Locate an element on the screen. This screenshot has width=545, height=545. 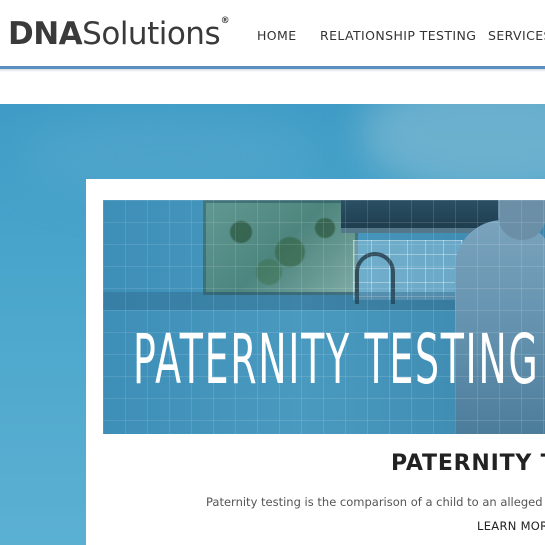
card-heading: PATERNITY T is located at coordinates (468, 463).